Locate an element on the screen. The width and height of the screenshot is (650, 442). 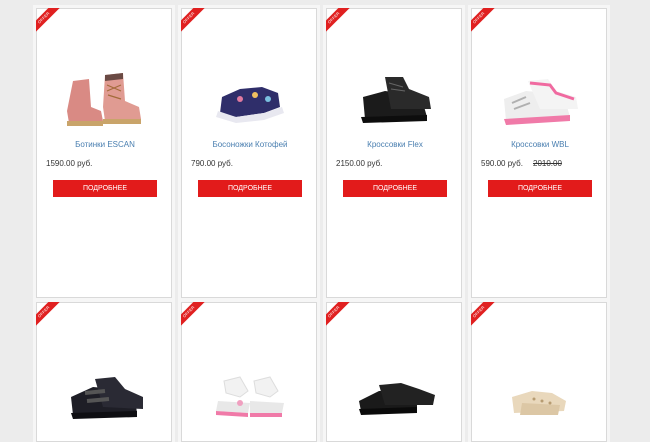
product-price: 2150.00 руб. is located at coordinates (359, 163).